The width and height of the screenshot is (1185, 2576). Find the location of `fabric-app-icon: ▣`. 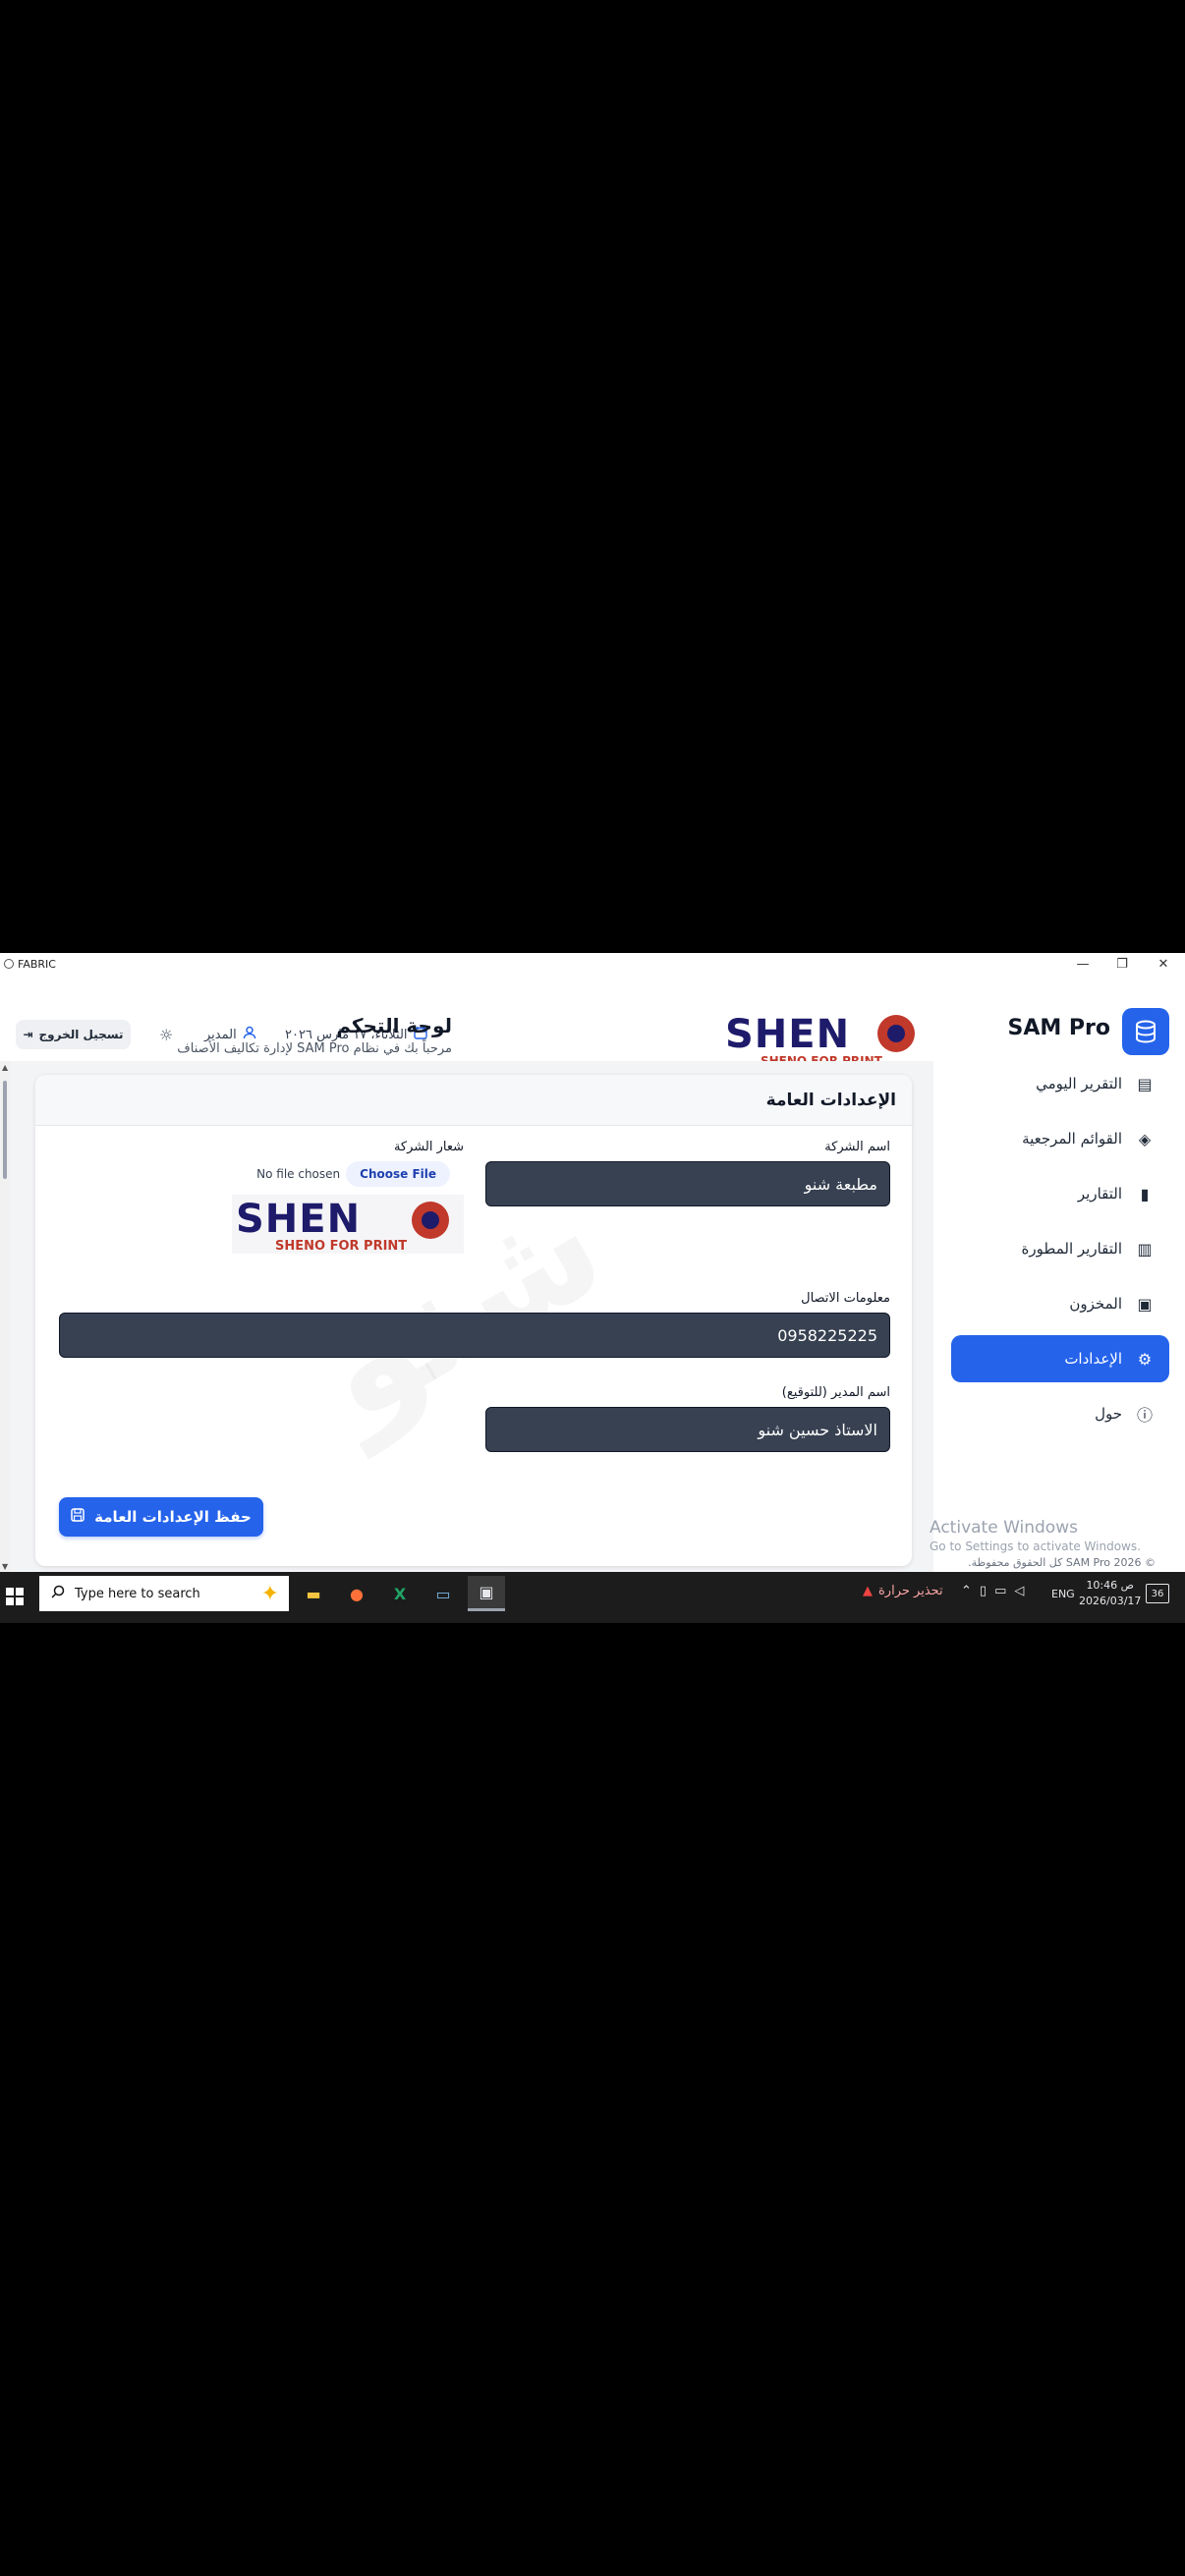

fabric-app-icon: ▣ is located at coordinates (487, 1593).